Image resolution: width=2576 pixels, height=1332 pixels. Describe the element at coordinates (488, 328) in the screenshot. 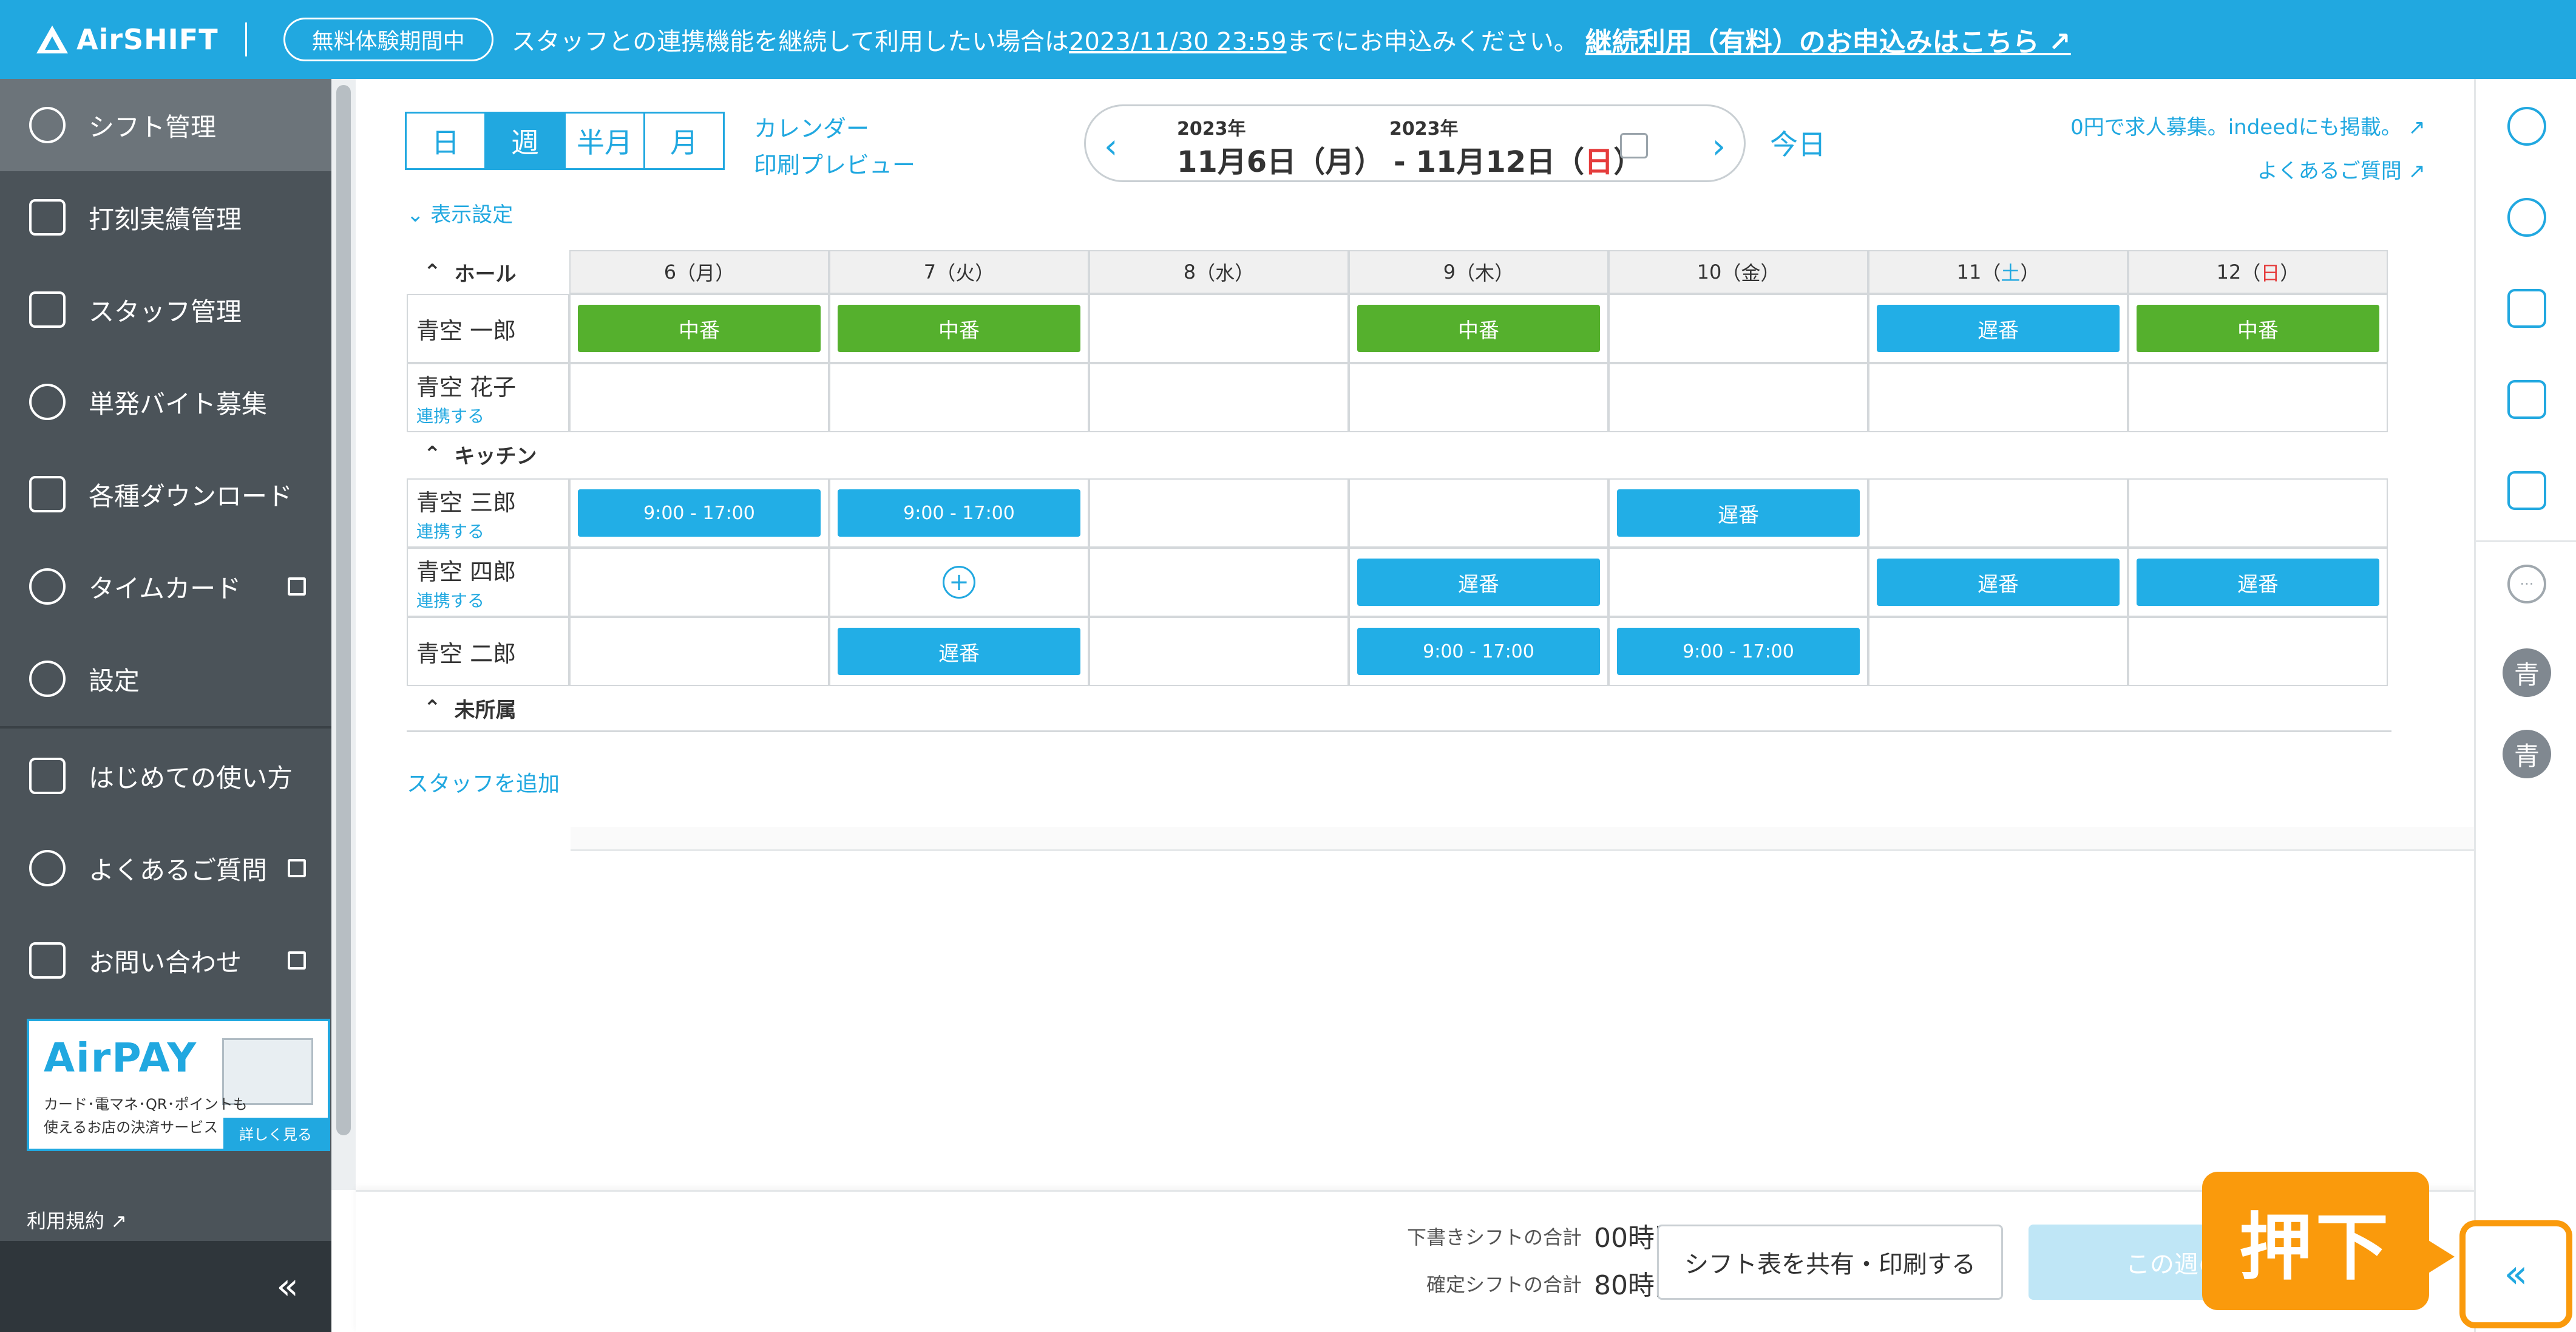

I see `staff-name-cell: 青空 一郎` at that location.